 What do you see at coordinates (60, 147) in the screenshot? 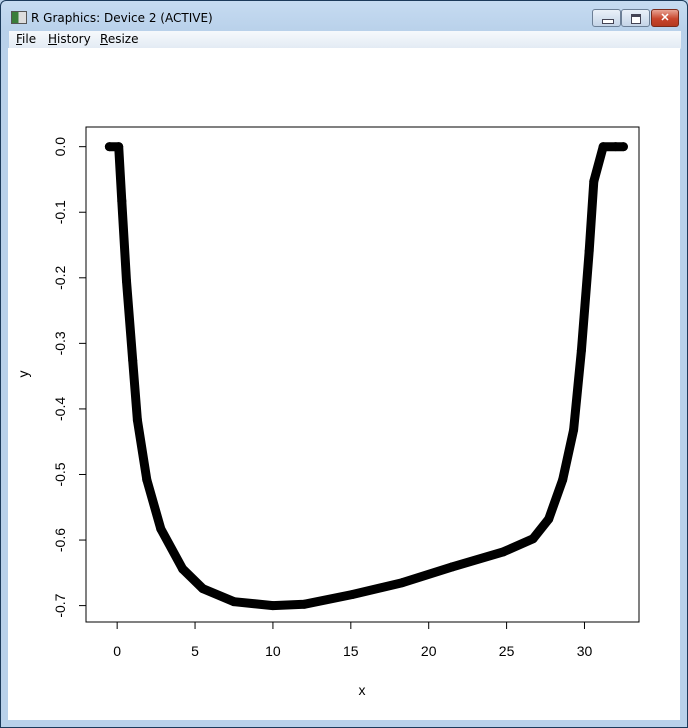
I see `y-tick-label: 0.0` at bounding box center [60, 147].